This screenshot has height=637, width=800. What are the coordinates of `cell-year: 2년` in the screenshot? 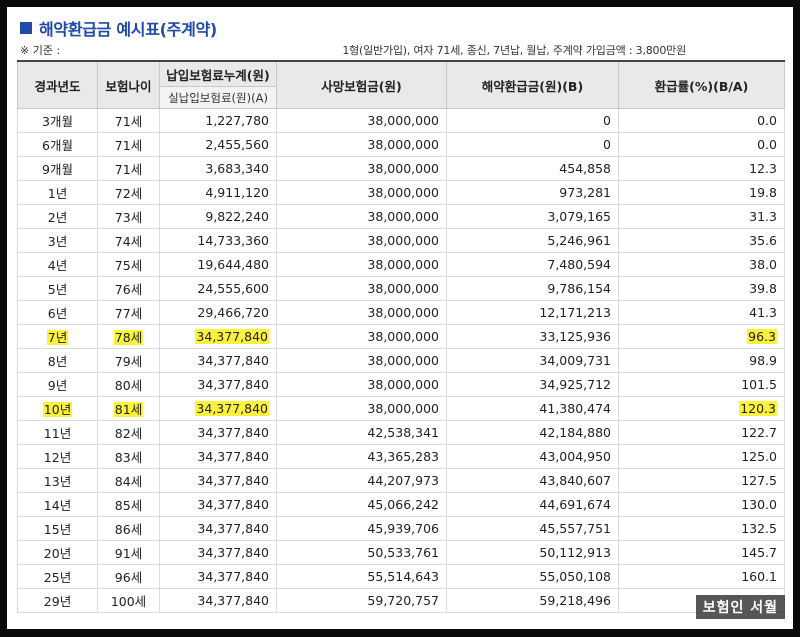 It's located at (57, 216).